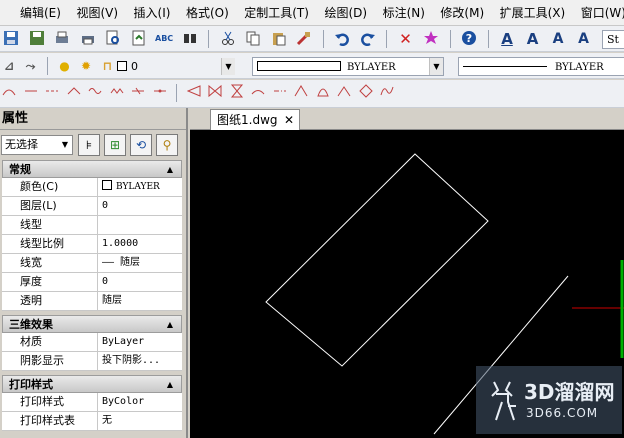  Describe the element at coordinates (462, 12) in the screenshot. I see `menu-modify: 修改(M)` at that location.